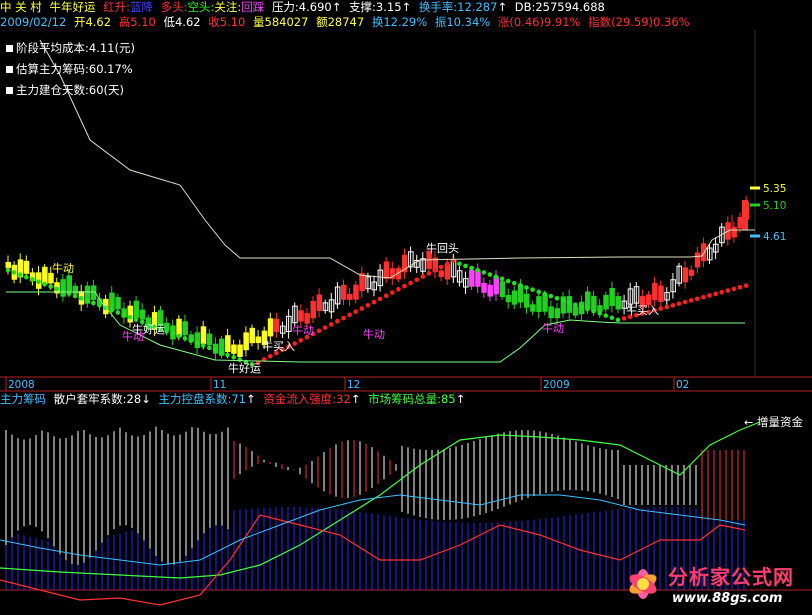 Image resolution: width=812 pixels, height=615 pixels. Describe the element at coordinates (553, 328) in the screenshot. I see `signal-label: 牛动` at that location.